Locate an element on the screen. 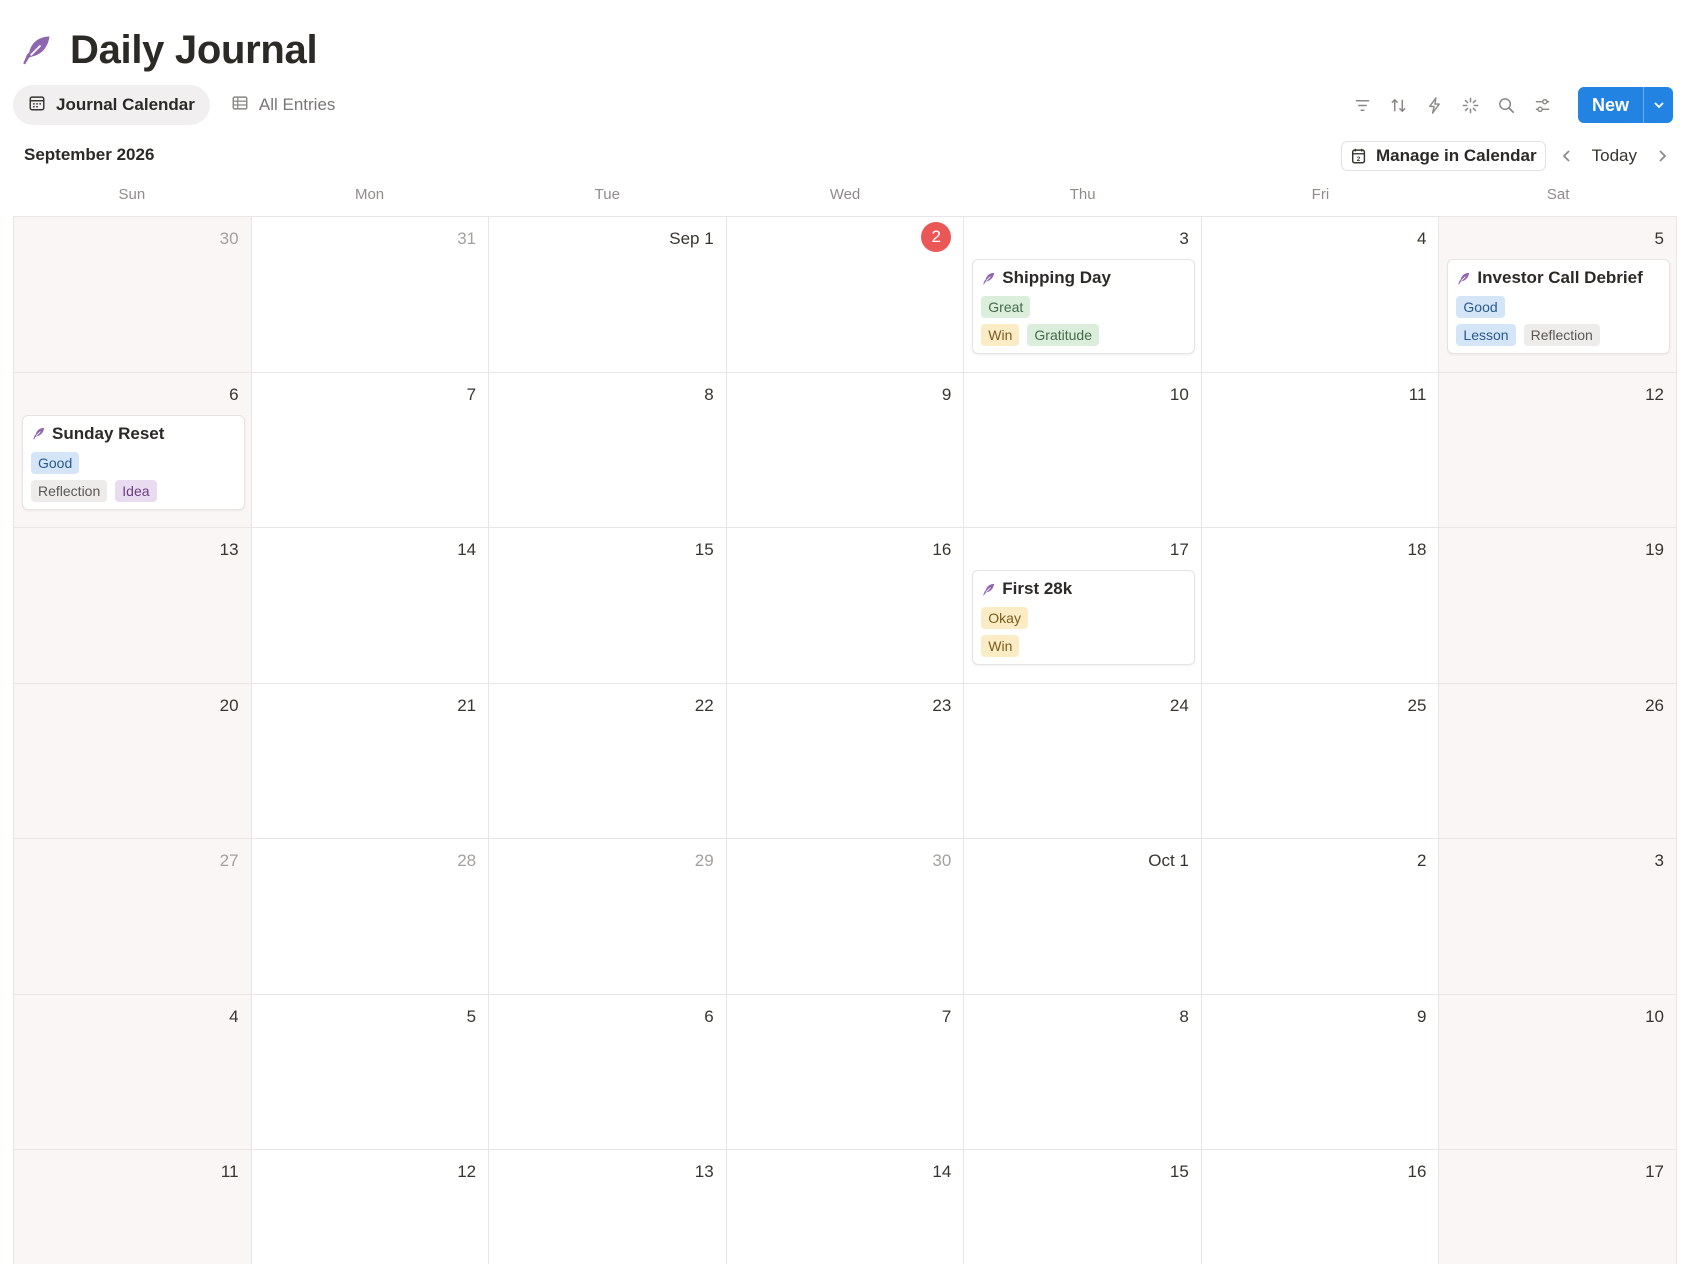 This screenshot has width=1685, height=1264. calendar-day-cell: 17 is located at coordinates (1558, 1207).